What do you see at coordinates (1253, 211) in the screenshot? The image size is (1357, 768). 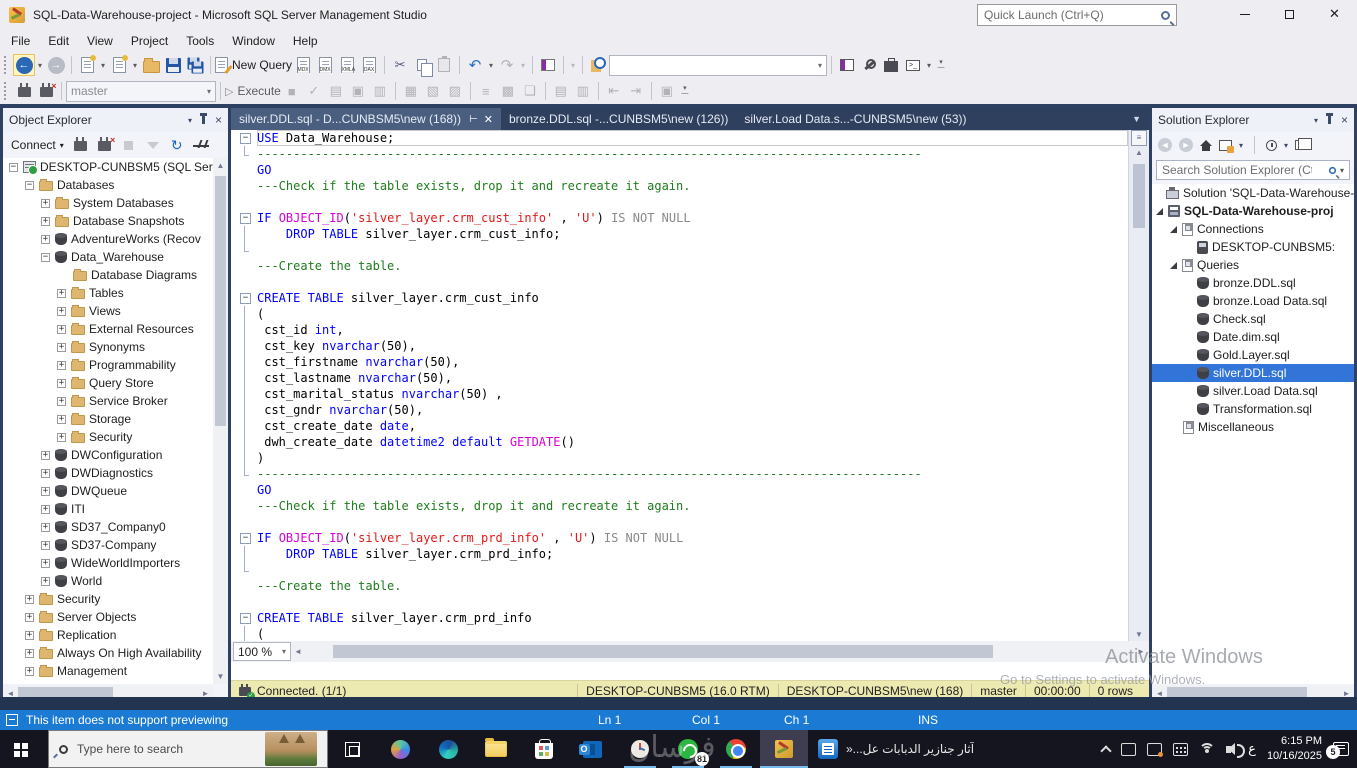 I see `se-node-sql-data-warehouse-proj: SQL-Data-Warehouse-proj` at bounding box center [1253, 211].